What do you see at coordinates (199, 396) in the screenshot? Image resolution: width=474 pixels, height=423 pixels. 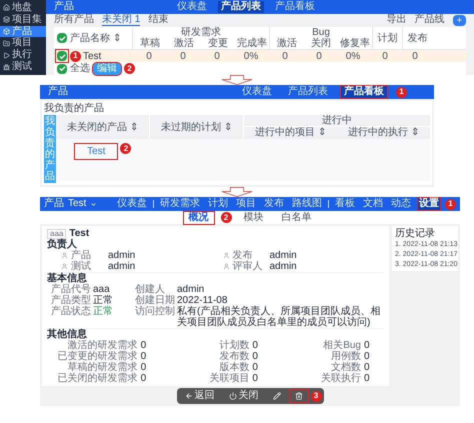 I see `back-button: 返回` at bounding box center [199, 396].